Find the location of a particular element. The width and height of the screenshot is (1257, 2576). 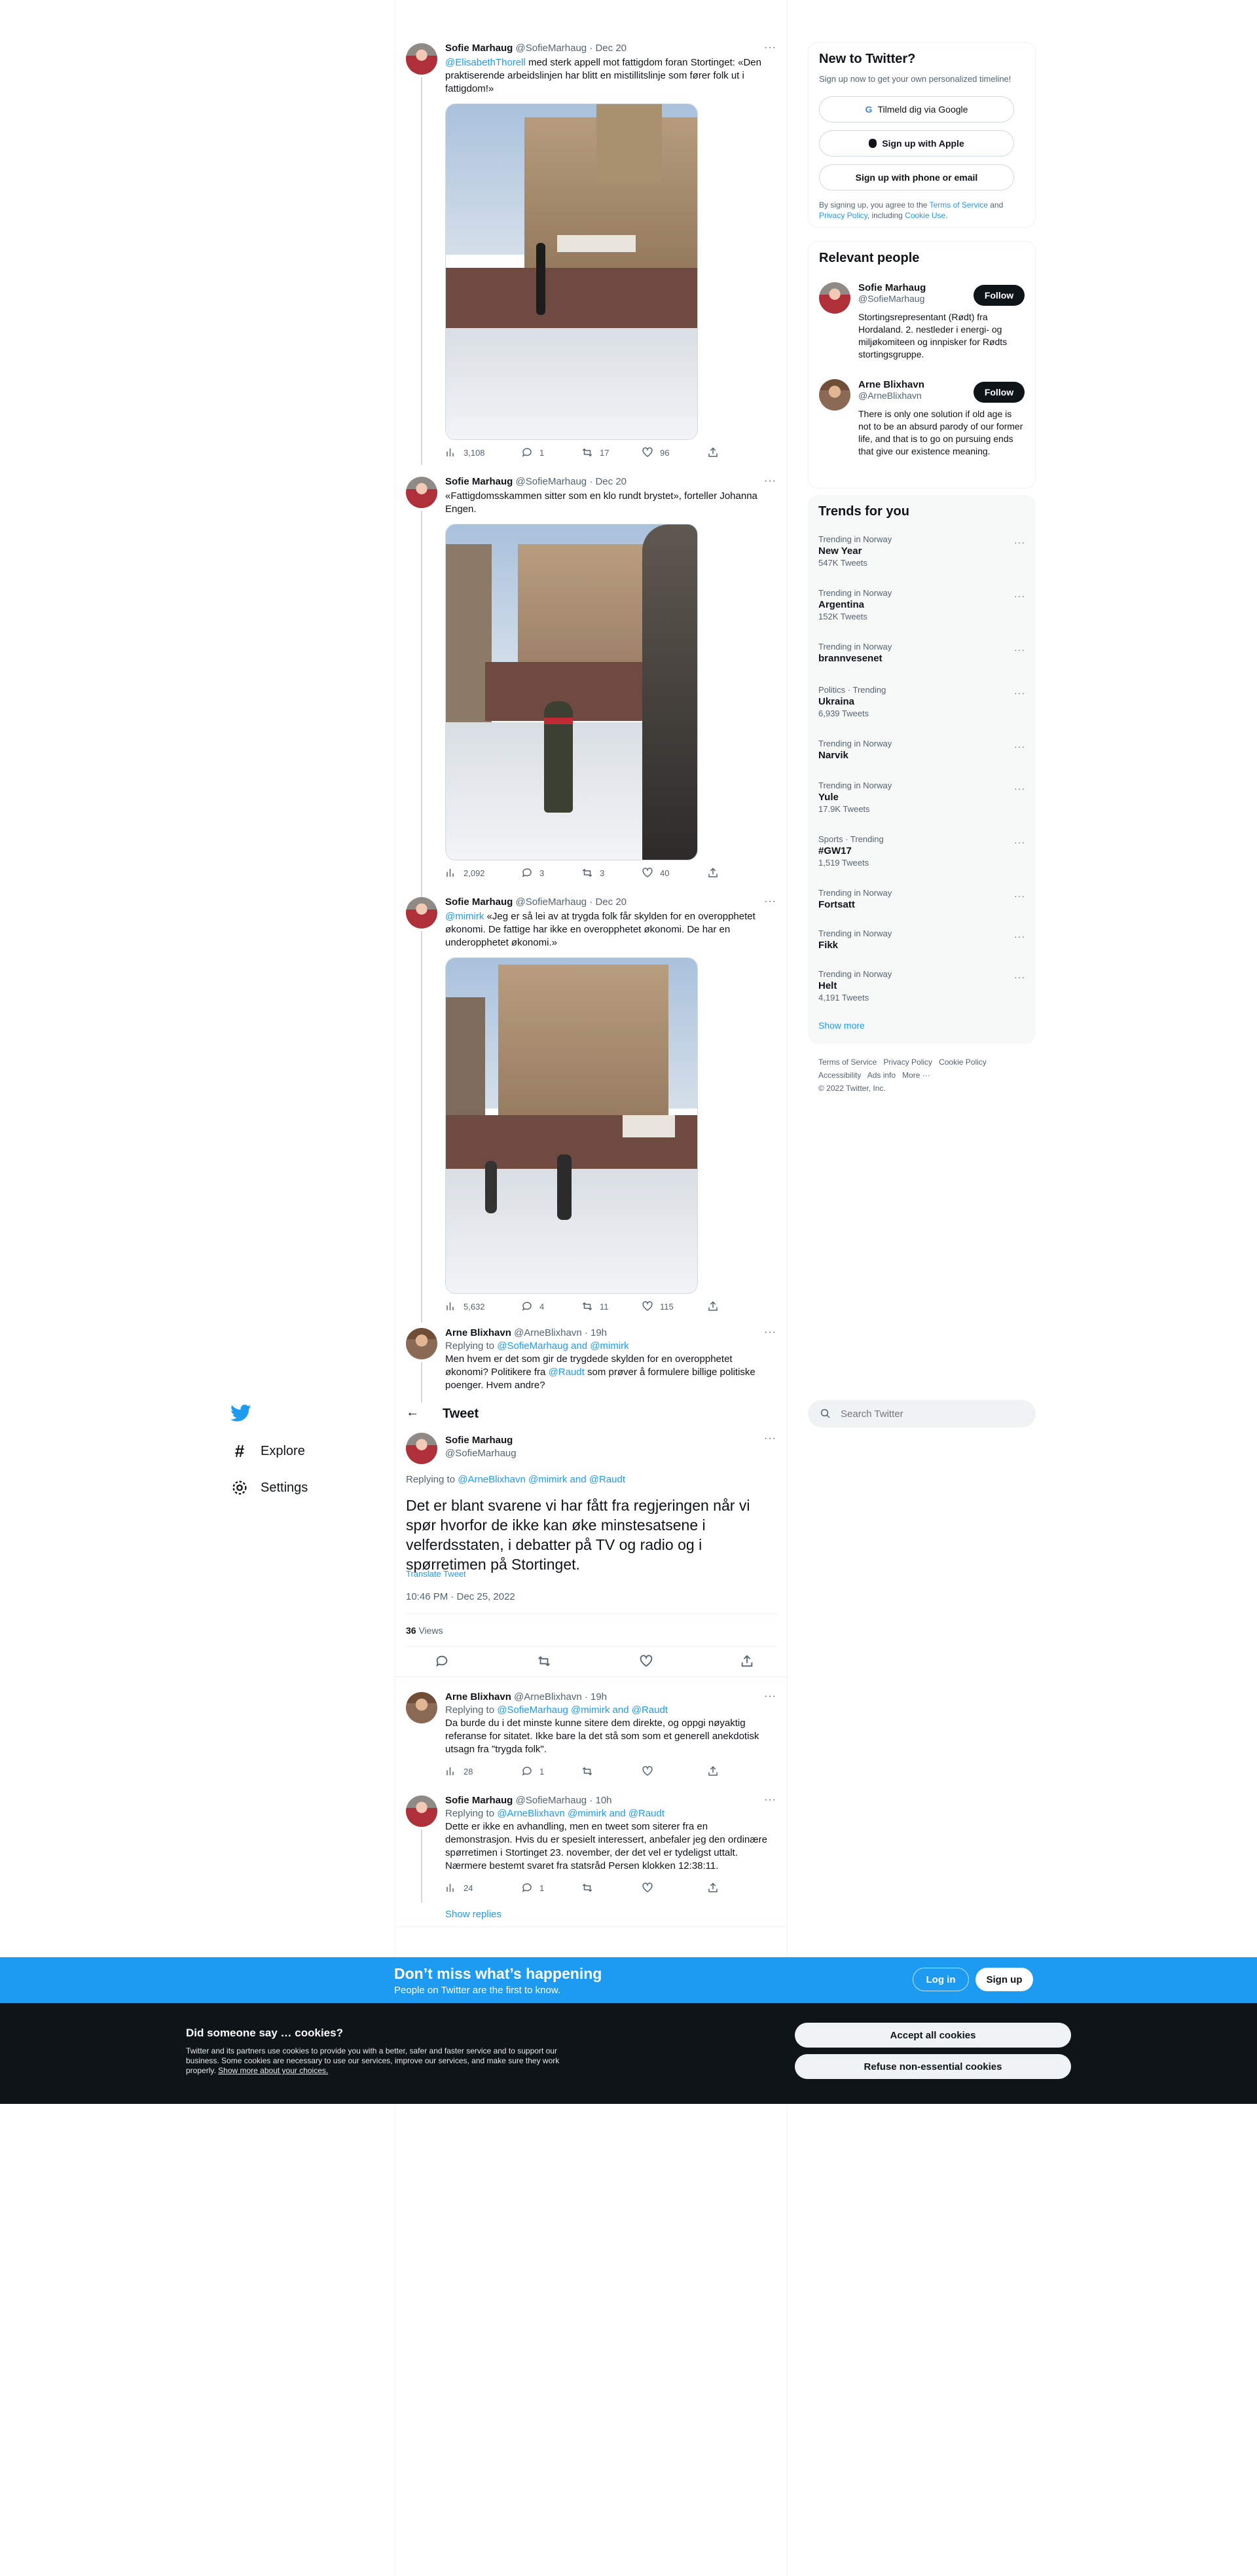

person-name: Sofie Marhaug is located at coordinates (914, 287).